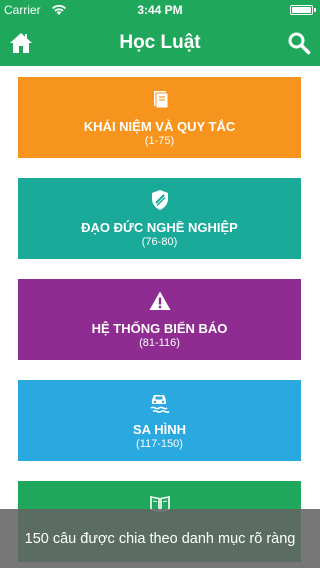 The image size is (320, 568). Describe the element at coordinates (159, 404) in the screenshot. I see `car-skid-icon` at that location.